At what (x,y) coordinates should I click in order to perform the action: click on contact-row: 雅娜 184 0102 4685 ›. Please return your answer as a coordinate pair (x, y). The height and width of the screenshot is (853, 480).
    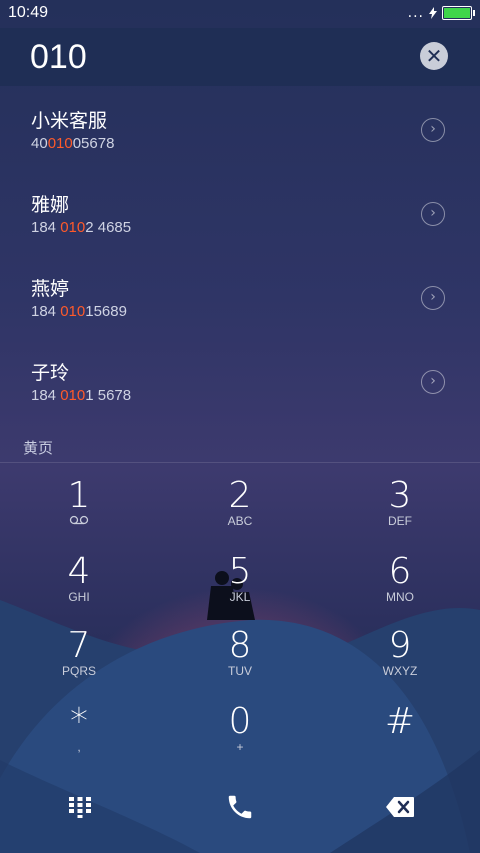
    Looking at the image, I should click on (240, 212).